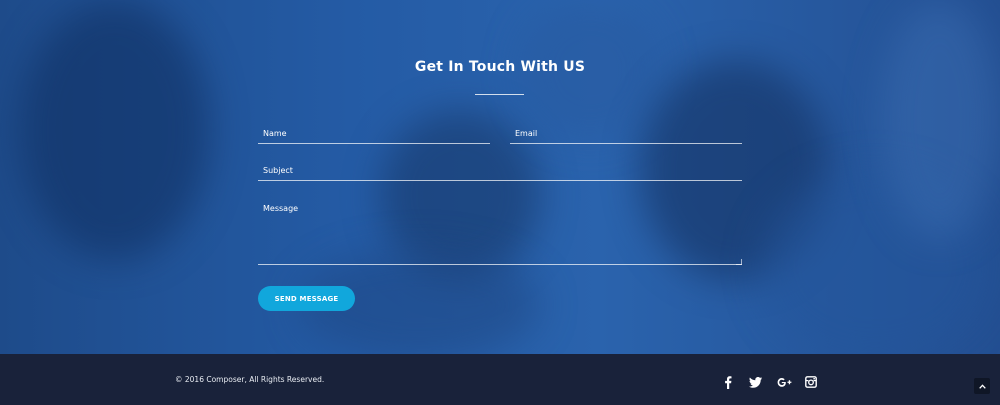 The image size is (1000, 405). What do you see at coordinates (306, 298) in the screenshot?
I see `send-message-button: SEND MESSAGE` at bounding box center [306, 298].